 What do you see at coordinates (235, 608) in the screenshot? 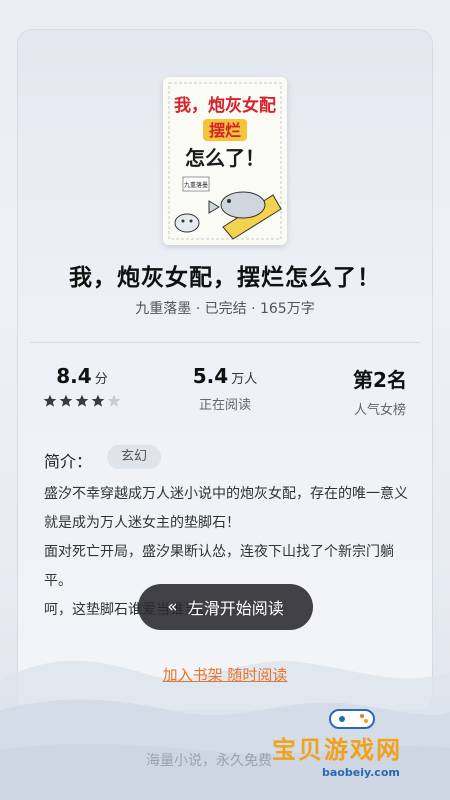
I see `swipe-label: 左滑开始阅读` at bounding box center [235, 608].